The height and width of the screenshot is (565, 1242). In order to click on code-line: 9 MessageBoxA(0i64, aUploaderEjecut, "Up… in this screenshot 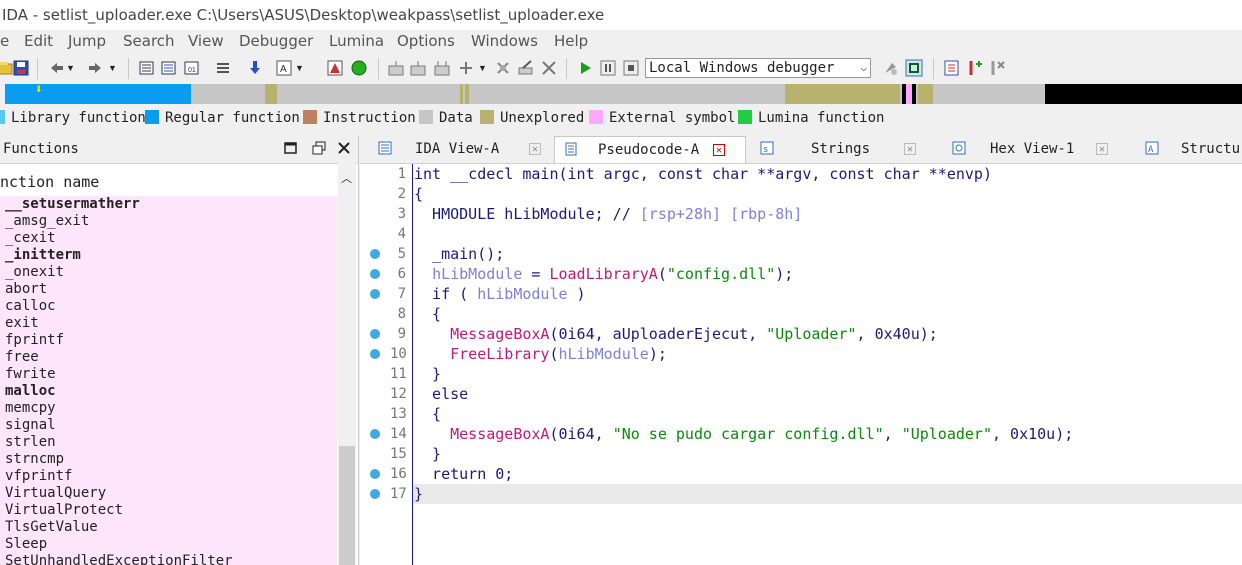, I will do `click(801, 334)`.